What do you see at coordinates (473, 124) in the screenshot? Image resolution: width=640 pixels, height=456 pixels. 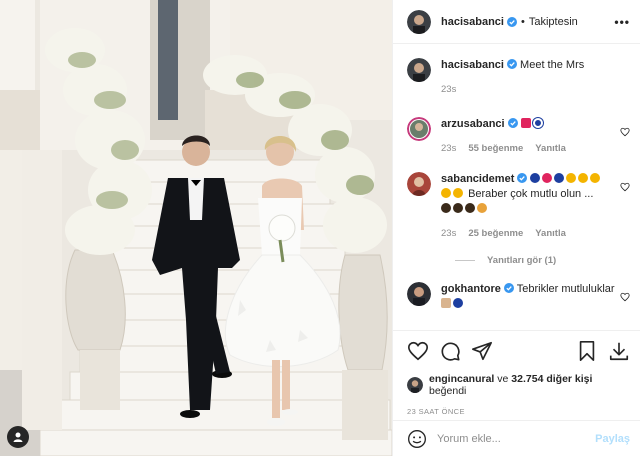 I see `comment-username: arzusabanci` at bounding box center [473, 124].